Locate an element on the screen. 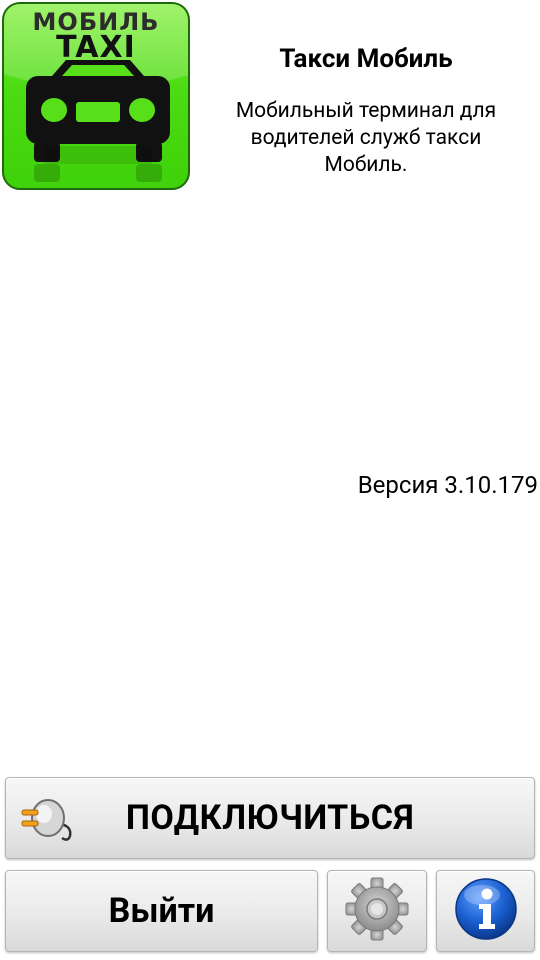  exit-button-label: Выйти is located at coordinates (161, 911).